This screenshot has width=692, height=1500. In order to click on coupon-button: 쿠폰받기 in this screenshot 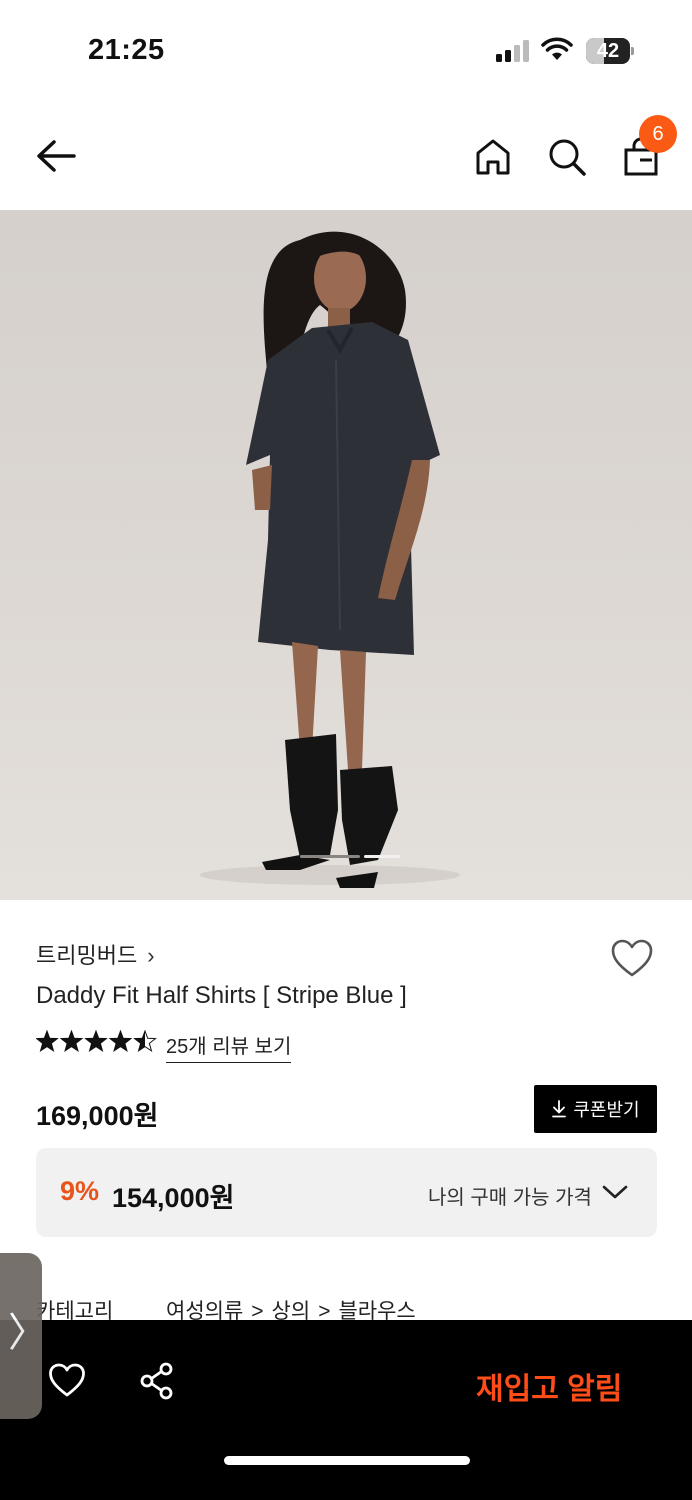, I will do `click(595, 1109)`.